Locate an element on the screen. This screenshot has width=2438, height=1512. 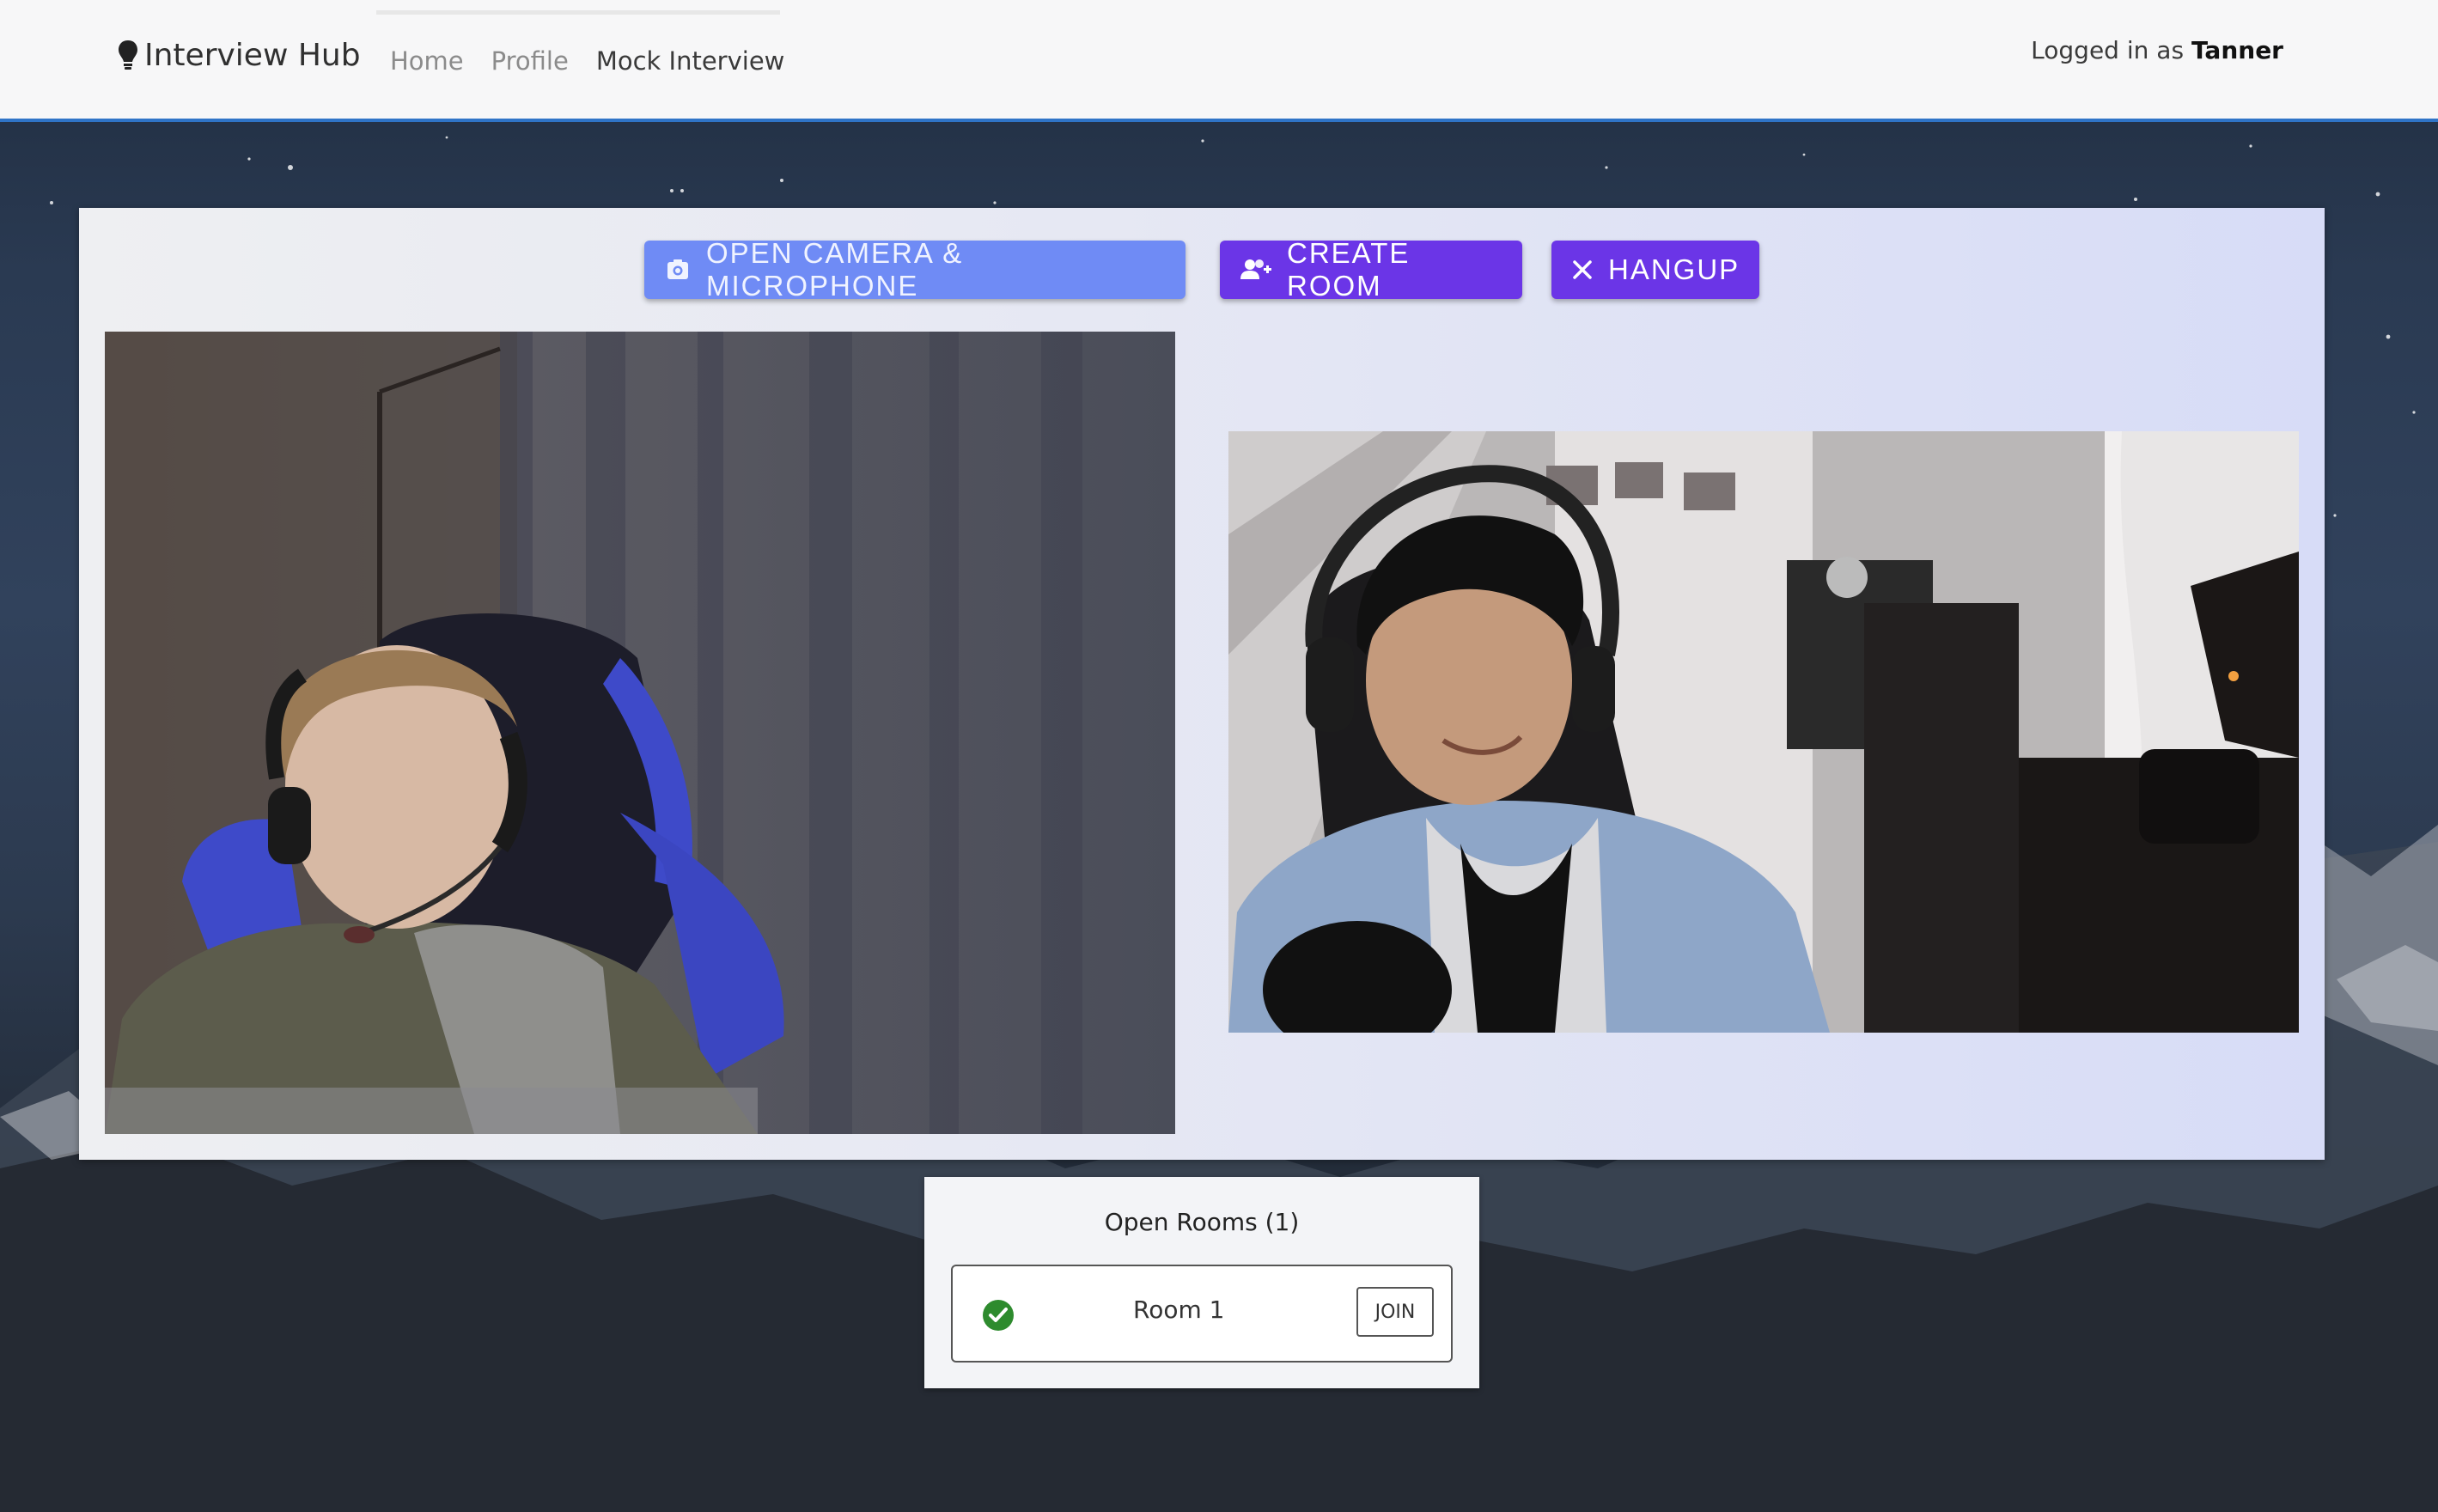
room-list-item: Room 1 JOIN is located at coordinates (1202, 1314).